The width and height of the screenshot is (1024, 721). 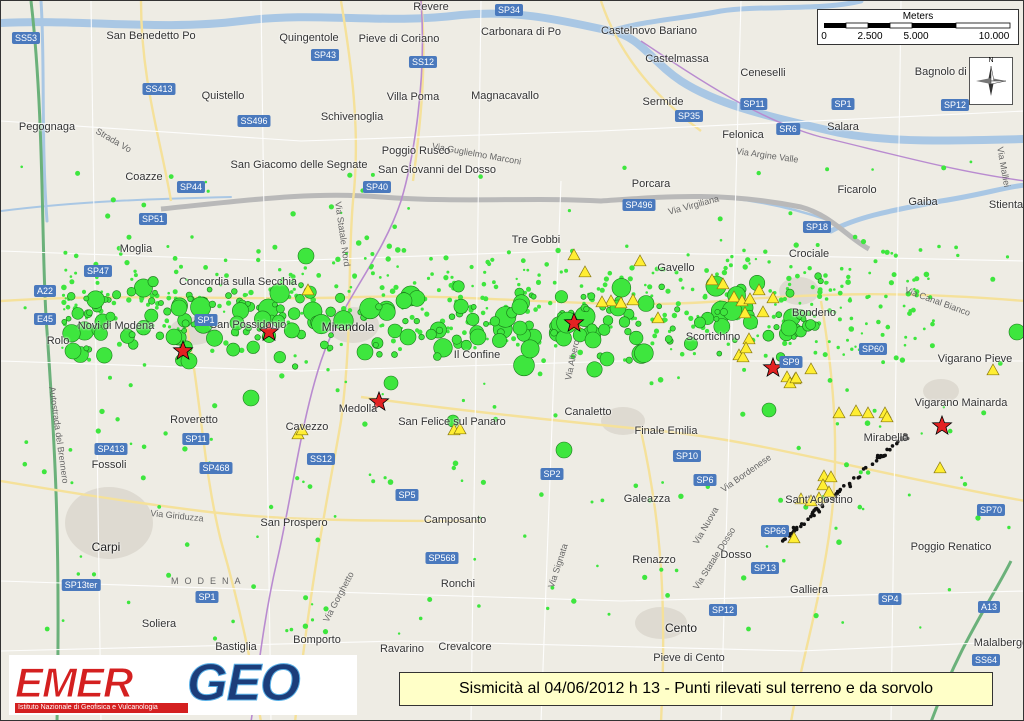 I want to click on place-label: Revere, so click(x=431, y=7).